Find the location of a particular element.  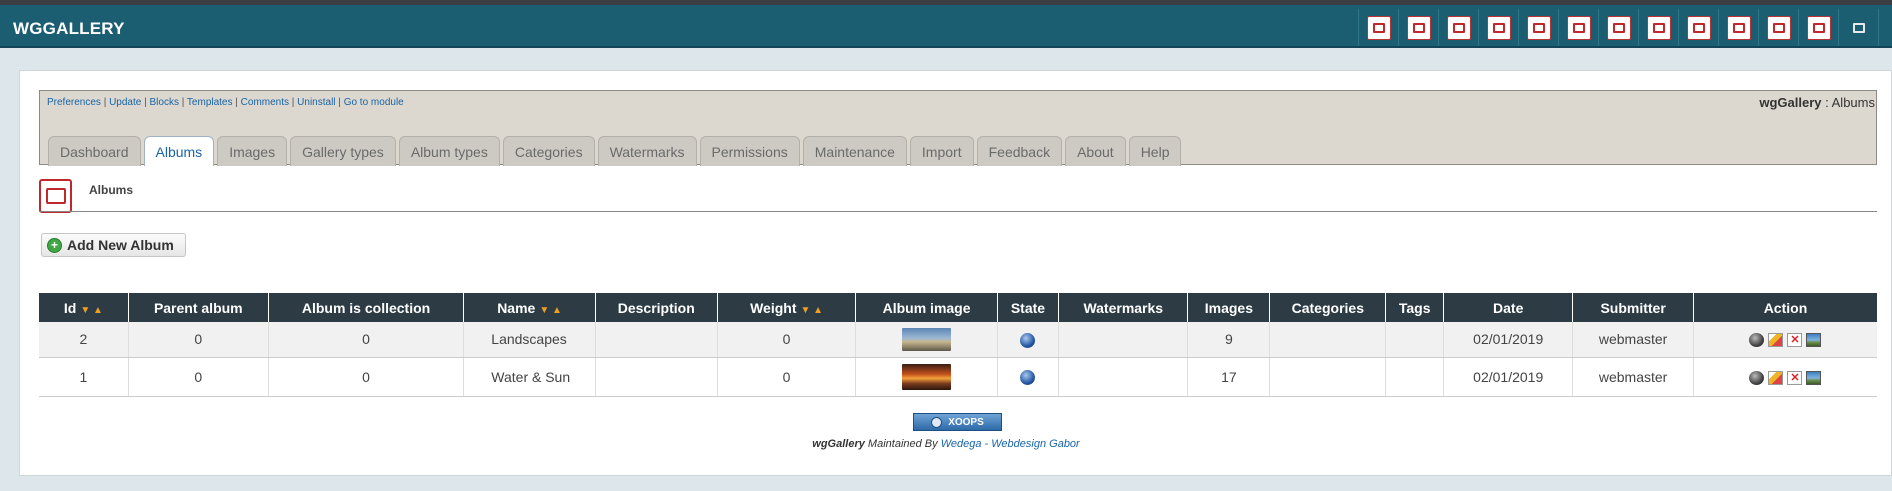

col-submitter: Submitter is located at coordinates (1633, 307).